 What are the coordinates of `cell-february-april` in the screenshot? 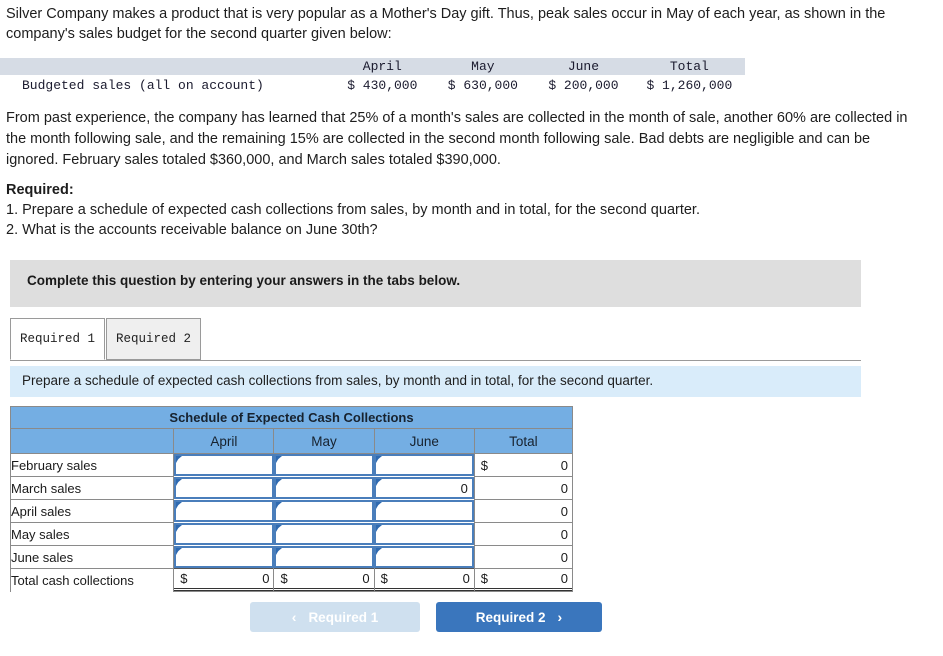 It's located at (224, 465).